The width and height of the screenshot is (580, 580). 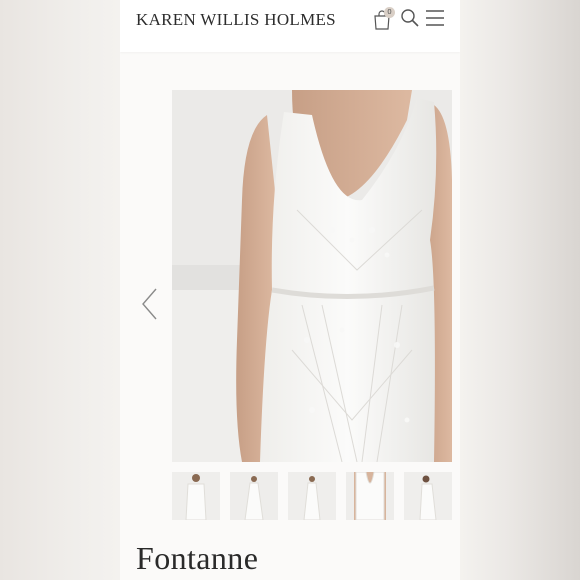 I want to click on dress-full-length, so click(x=254, y=496).